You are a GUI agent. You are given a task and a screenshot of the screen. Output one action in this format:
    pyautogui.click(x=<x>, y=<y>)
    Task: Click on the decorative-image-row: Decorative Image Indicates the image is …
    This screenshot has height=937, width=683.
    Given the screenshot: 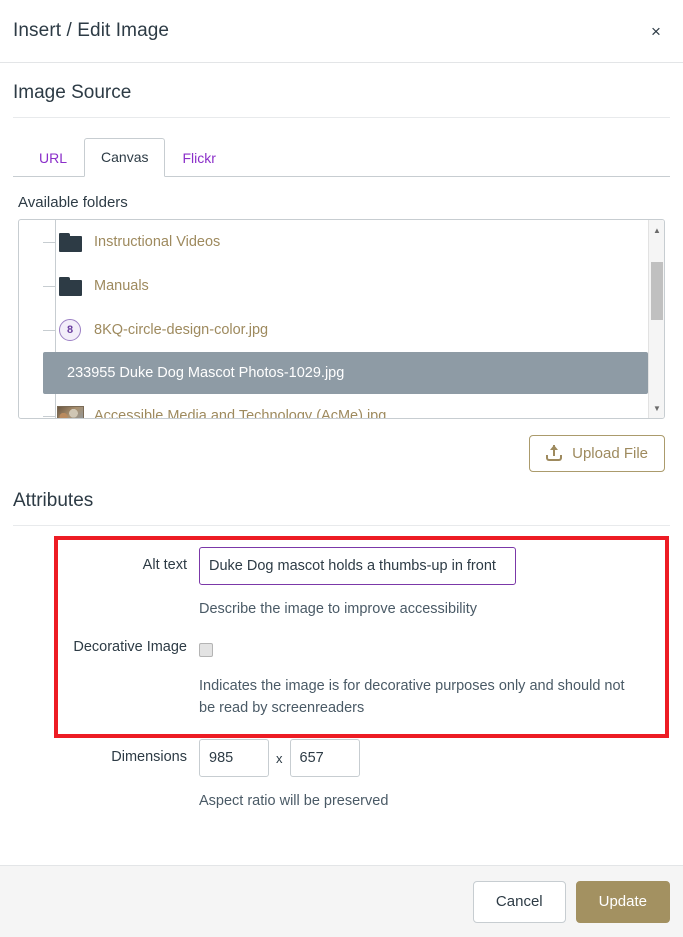 What is the action you would take?
    pyautogui.click(x=341, y=675)
    